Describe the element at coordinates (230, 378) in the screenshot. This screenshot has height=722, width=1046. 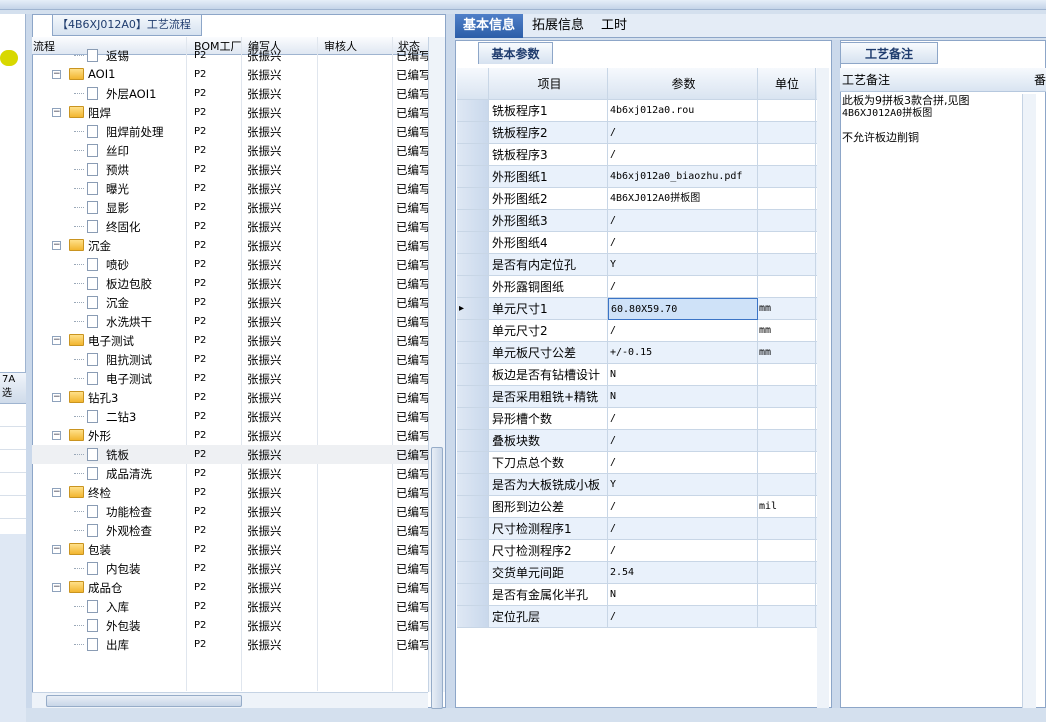
I see `tree-row: 电子测试 P2 张振兴 已编写` at that location.